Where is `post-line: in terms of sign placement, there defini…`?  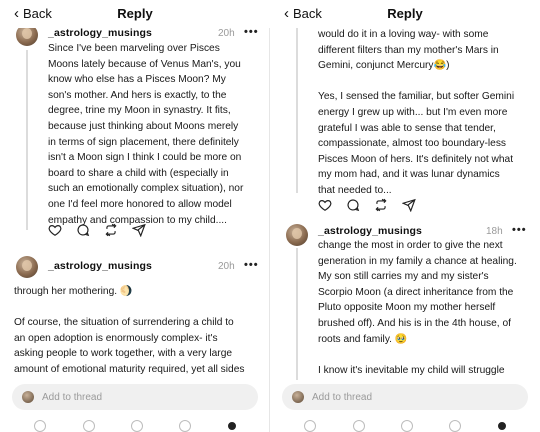 post-line: in terms of sign placement, there defini… is located at coordinates (143, 142).